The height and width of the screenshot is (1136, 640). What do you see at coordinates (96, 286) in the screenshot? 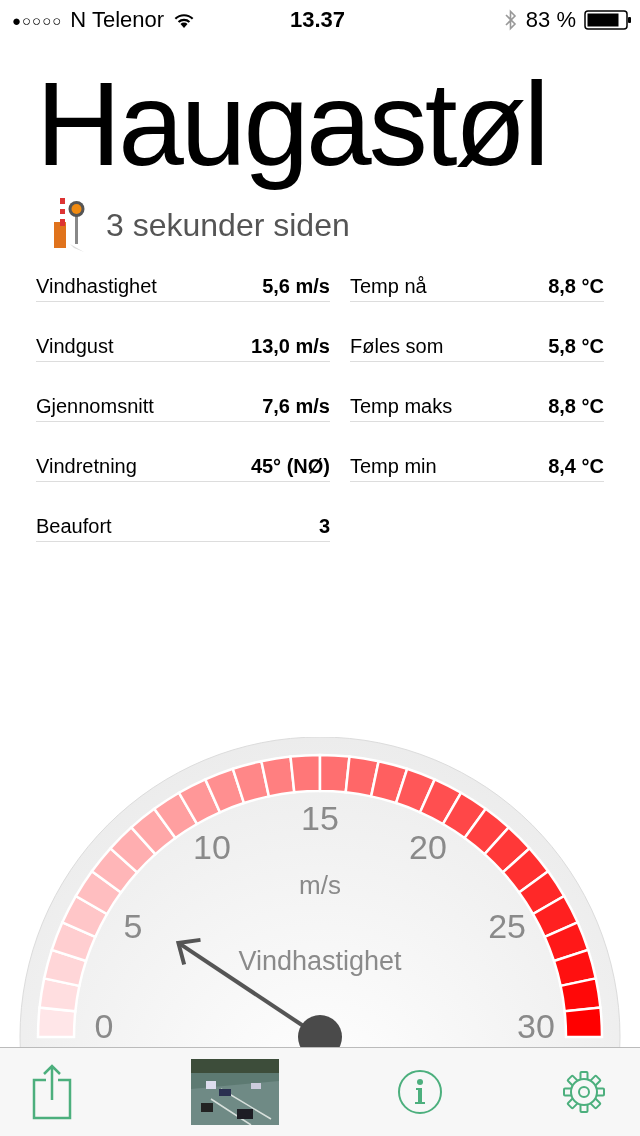
I see `reading-label: Vindhastighet` at bounding box center [96, 286].